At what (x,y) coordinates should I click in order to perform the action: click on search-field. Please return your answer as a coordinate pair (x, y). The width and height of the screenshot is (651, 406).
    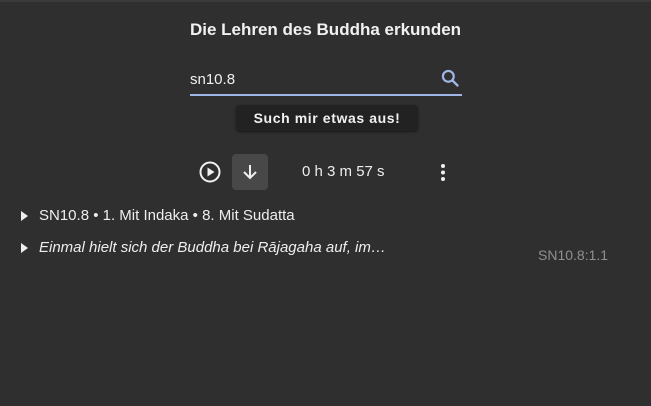
    Looking at the image, I should click on (326, 81).